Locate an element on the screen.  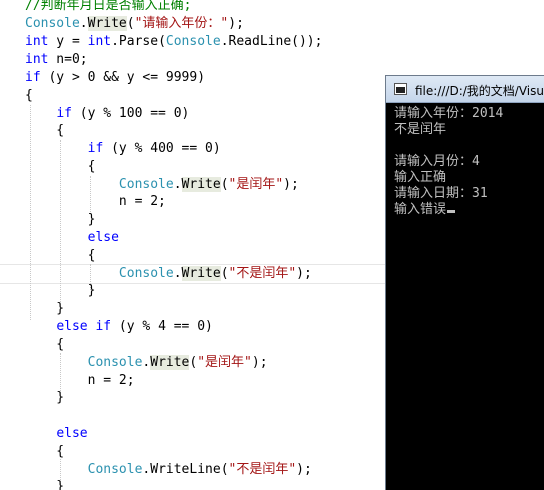
code-line: else if (y % 4 == 0) is located at coordinates (119, 327).